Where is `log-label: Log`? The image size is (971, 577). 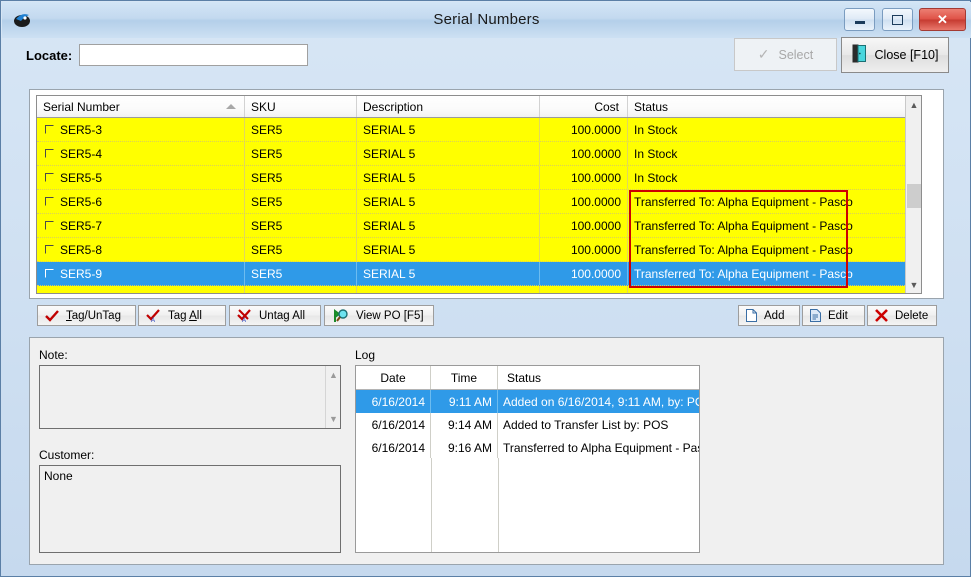
log-label: Log is located at coordinates (365, 355).